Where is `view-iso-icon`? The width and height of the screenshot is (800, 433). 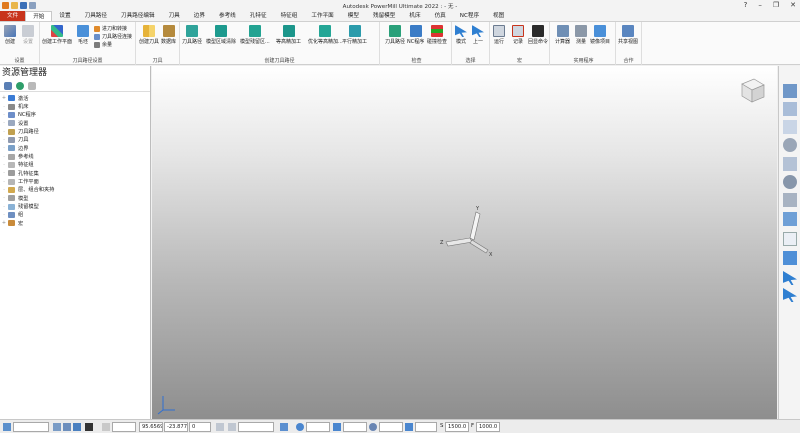
view-iso-icon is located at coordinates (790, 91).